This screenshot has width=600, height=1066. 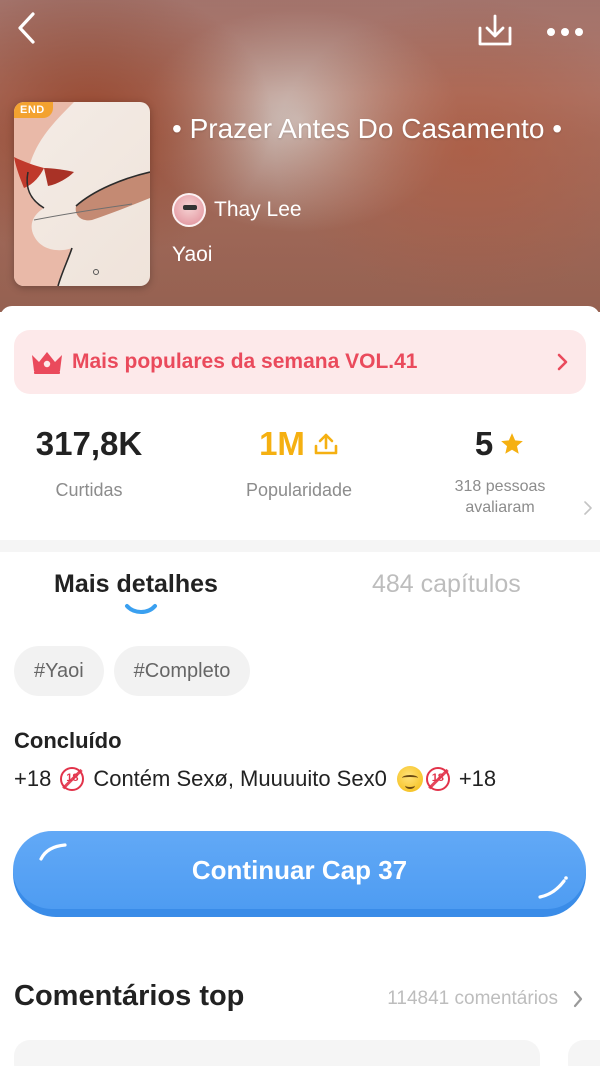 I want to click on rating-label-line2: avaliaram, so click(x=500, y=507).